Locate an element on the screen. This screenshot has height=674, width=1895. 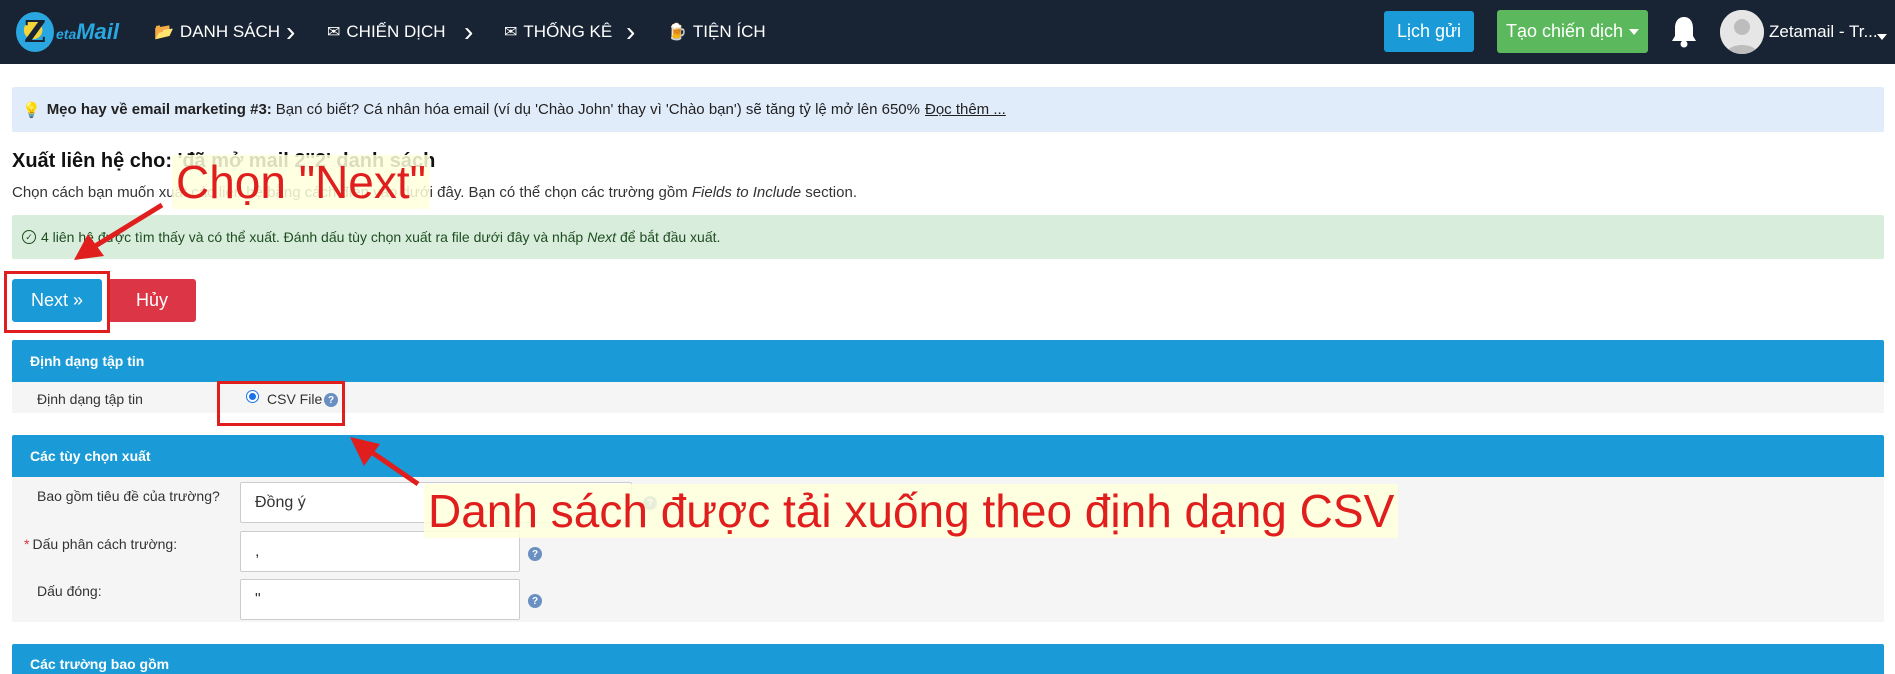
nav-thong-ke: ✉ THỐNG KÊ is located at coordinates (558, 32).